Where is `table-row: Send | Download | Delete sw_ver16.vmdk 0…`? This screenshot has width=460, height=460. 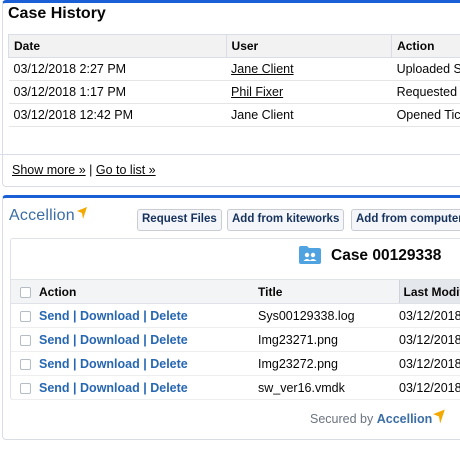 table-row: Send | Download | Delete sw_ver16.vmdk 0… is located at coordinates (235, 387).